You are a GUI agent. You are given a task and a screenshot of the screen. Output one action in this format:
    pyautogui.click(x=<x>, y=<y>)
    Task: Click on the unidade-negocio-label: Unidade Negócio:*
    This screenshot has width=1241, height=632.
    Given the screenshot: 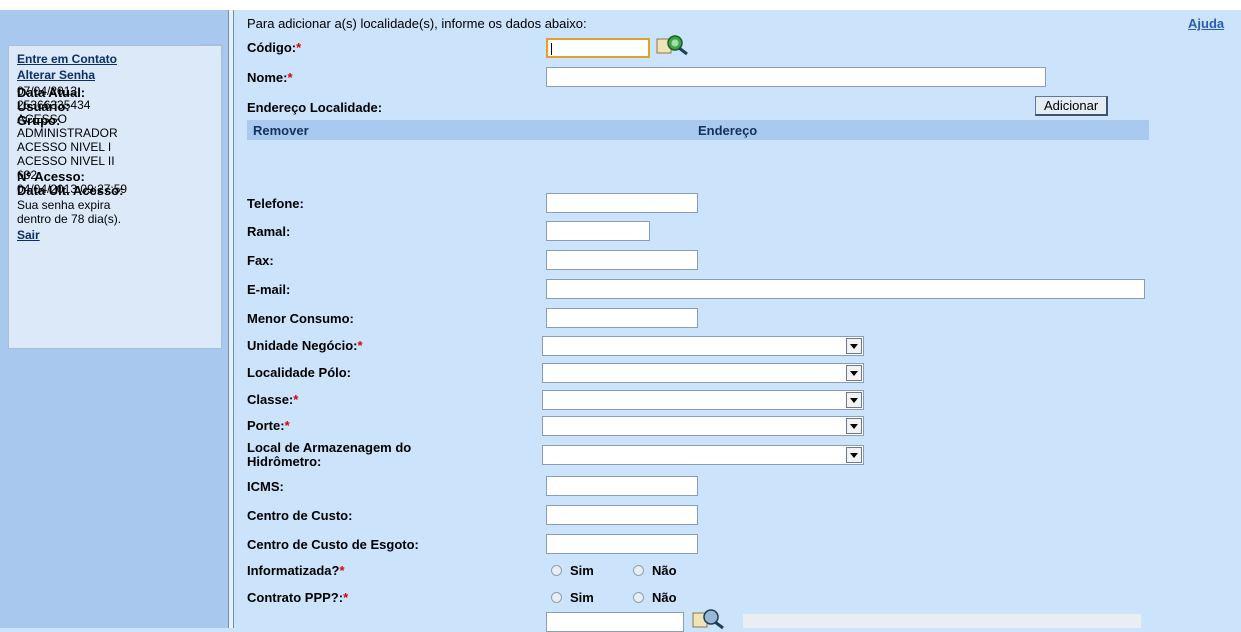 What is the action you would take?
    pyautogui.click(x=305, y=345)
    